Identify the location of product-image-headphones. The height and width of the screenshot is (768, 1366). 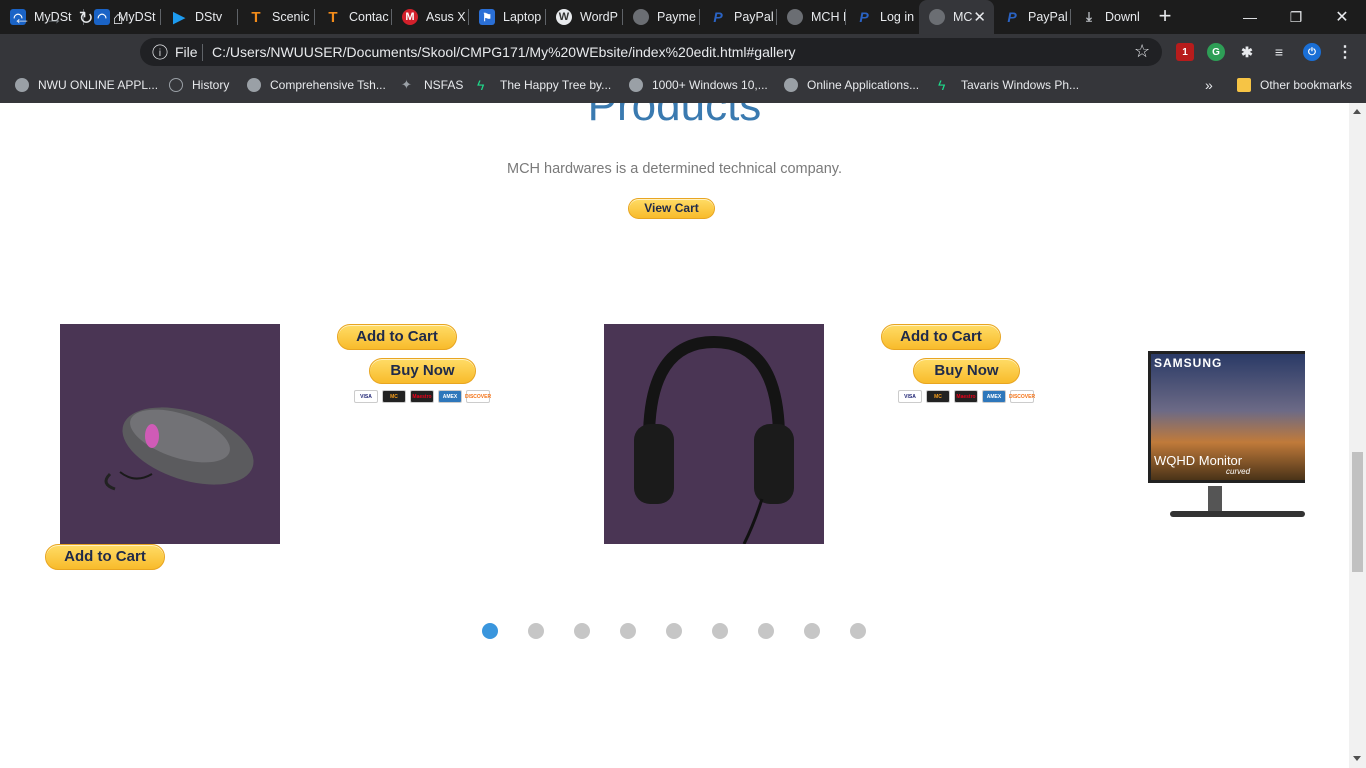
(714, 434).